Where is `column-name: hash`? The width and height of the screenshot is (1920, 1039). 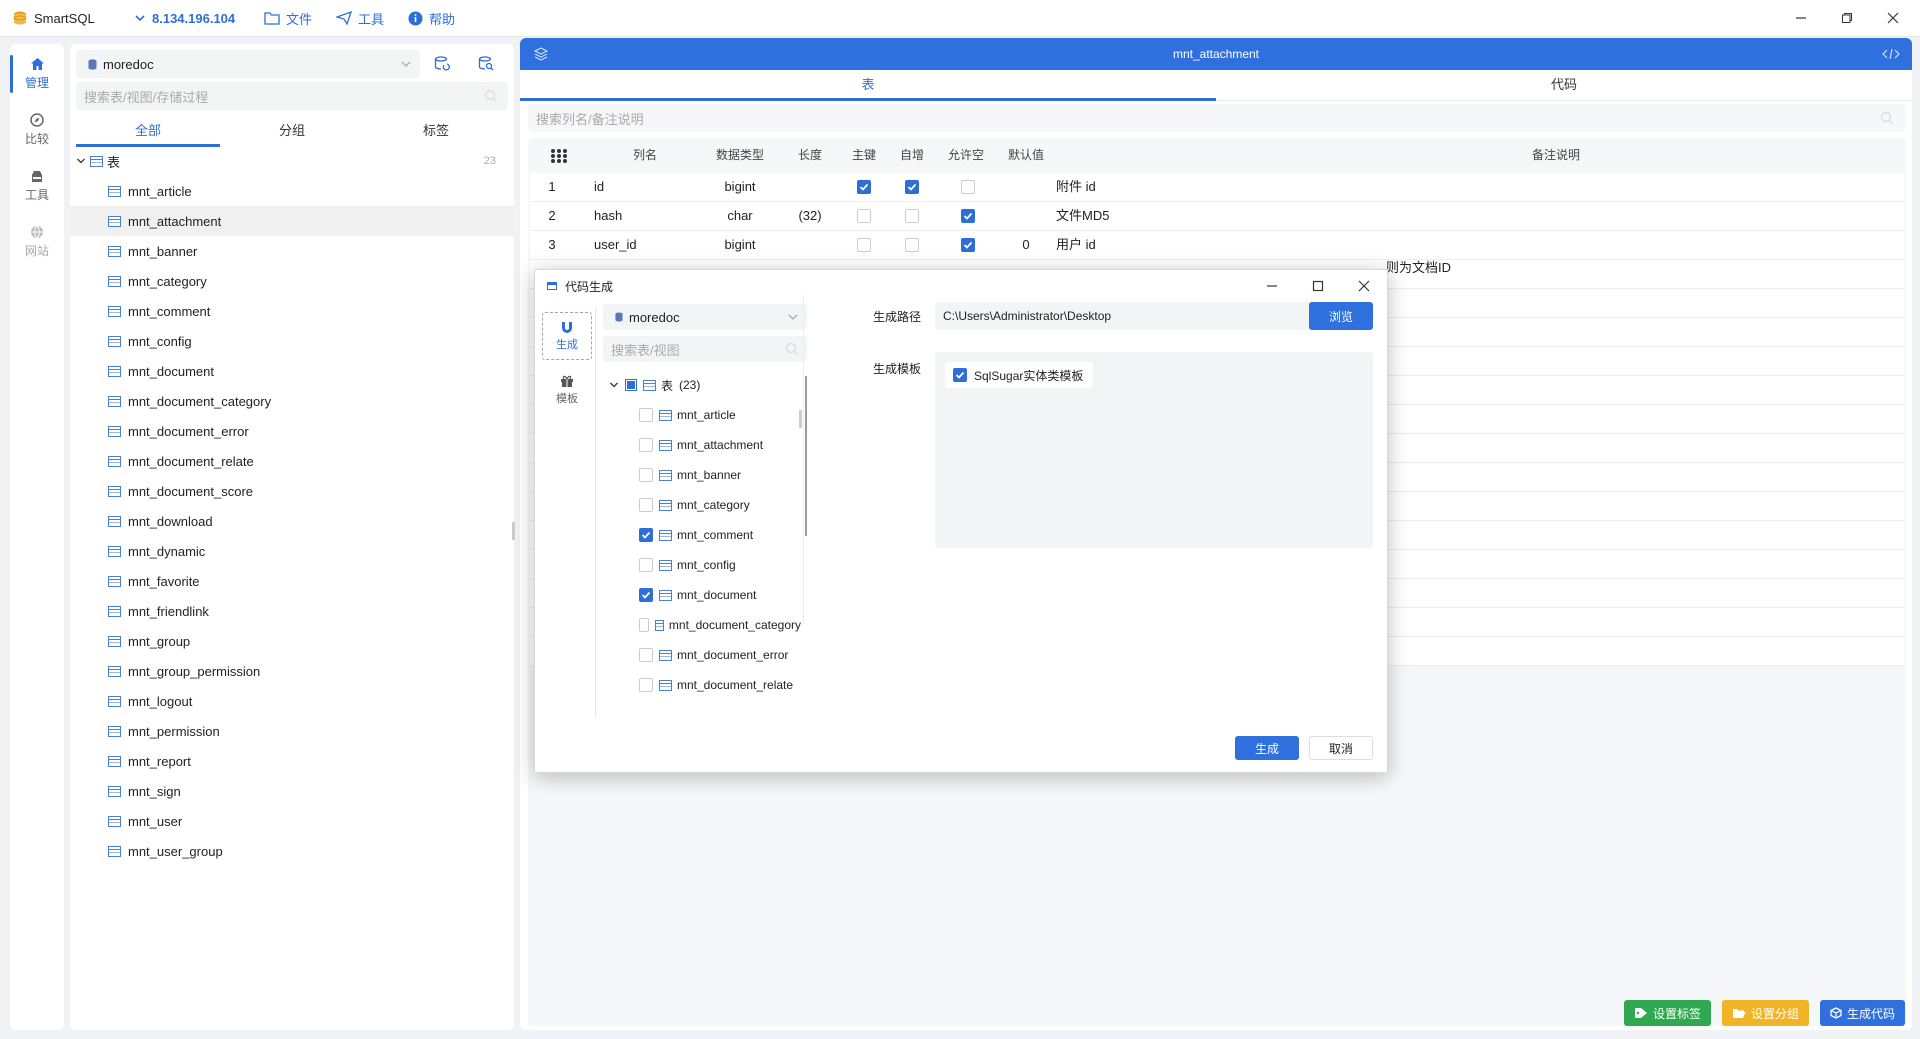
column-name: hash is located at coordinates (644, 216).